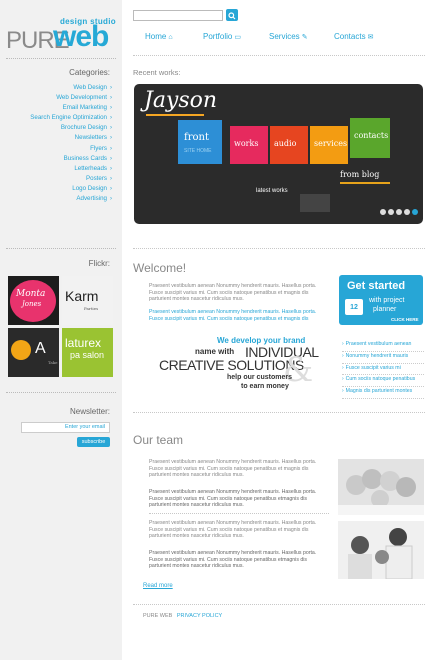 The width and height of the screenshot is (430, 660). What do you see at coordinates (56, 159) in the screenshot?
I see `category-link: Business Cards ›` at bounding box center [56, 159].